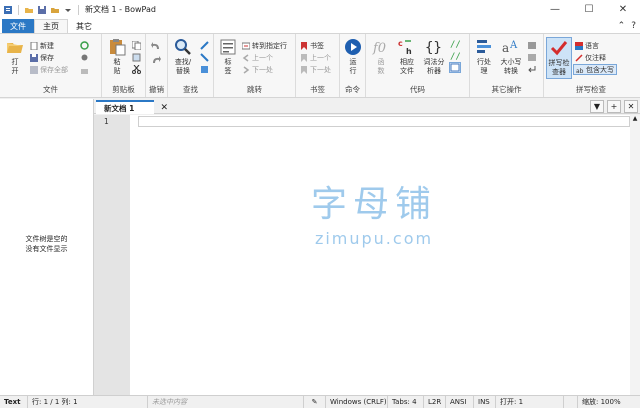 This screenshot has height=408, width=640. I want to click on language-button: 语言, so click(587, 45).